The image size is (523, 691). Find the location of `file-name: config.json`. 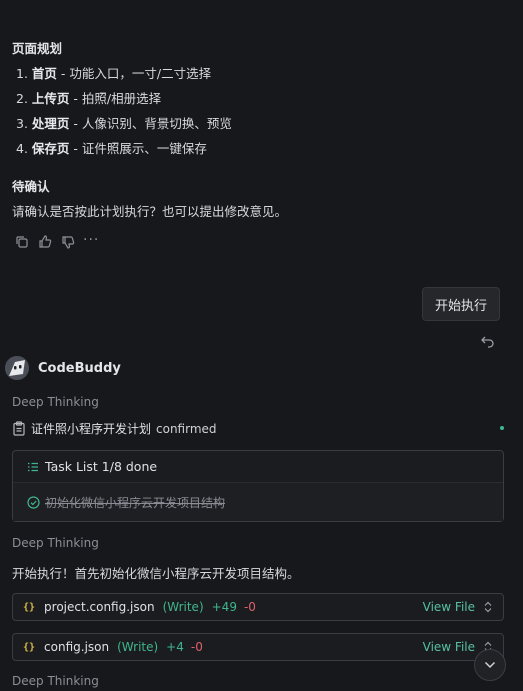

file-name: config.json is located at coordinates (77, 647).